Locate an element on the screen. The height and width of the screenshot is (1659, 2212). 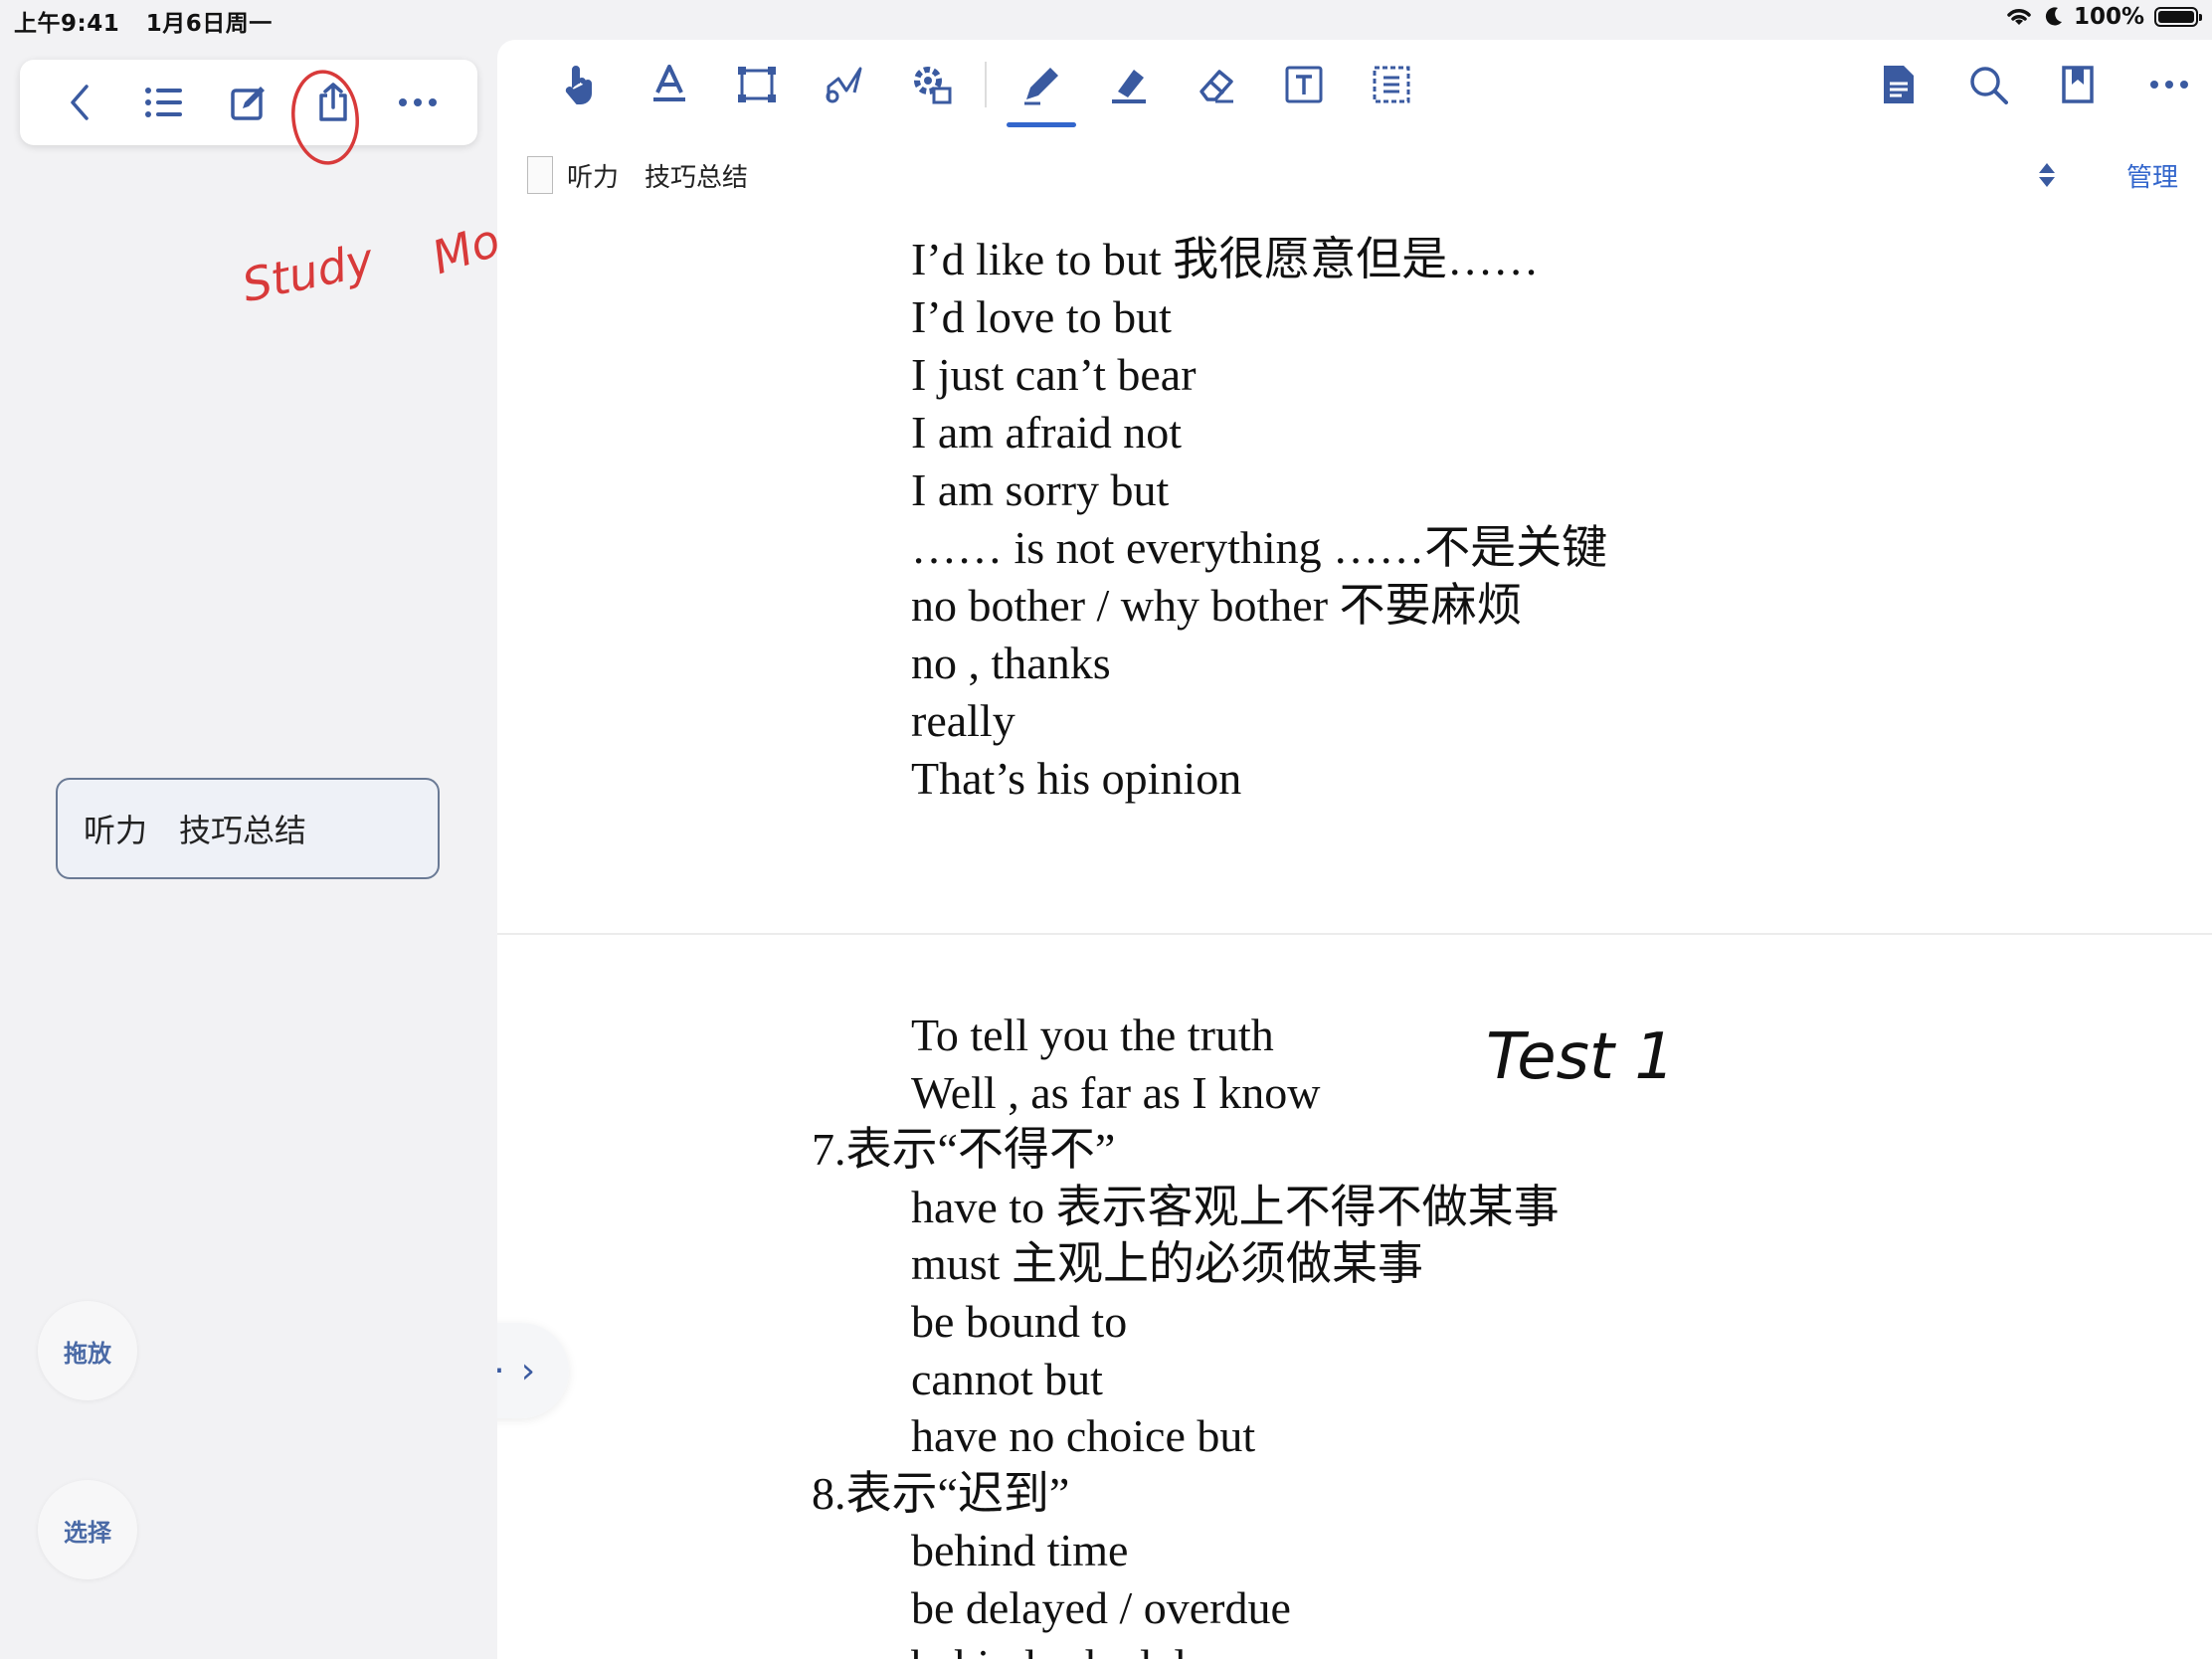
main-more-button is located at coordinates (2169, 84).